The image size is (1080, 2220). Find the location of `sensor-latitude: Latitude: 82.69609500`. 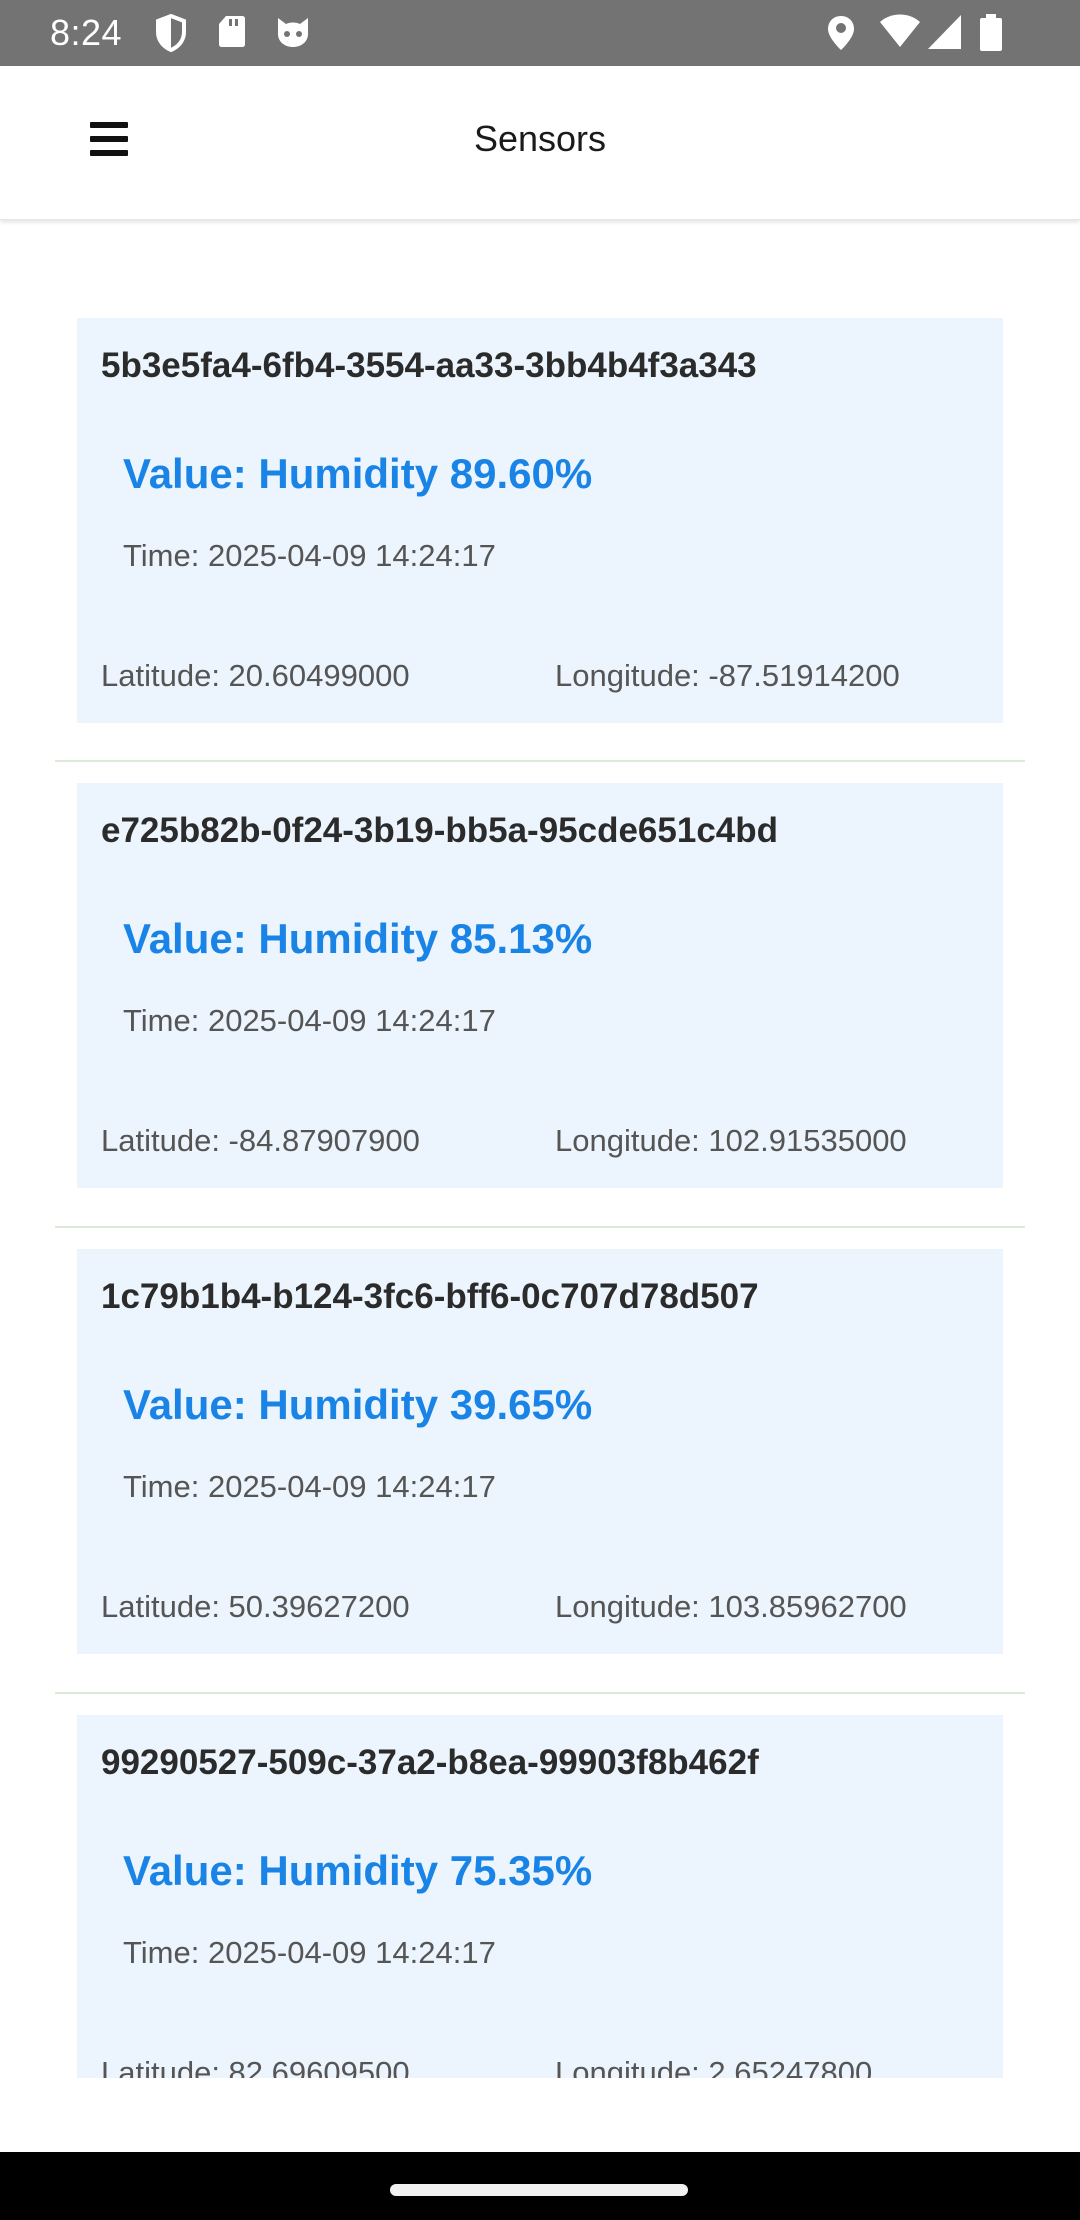

sensor-latitude: Latitude: 82.69609500 is located at coordinates (255, 2066).